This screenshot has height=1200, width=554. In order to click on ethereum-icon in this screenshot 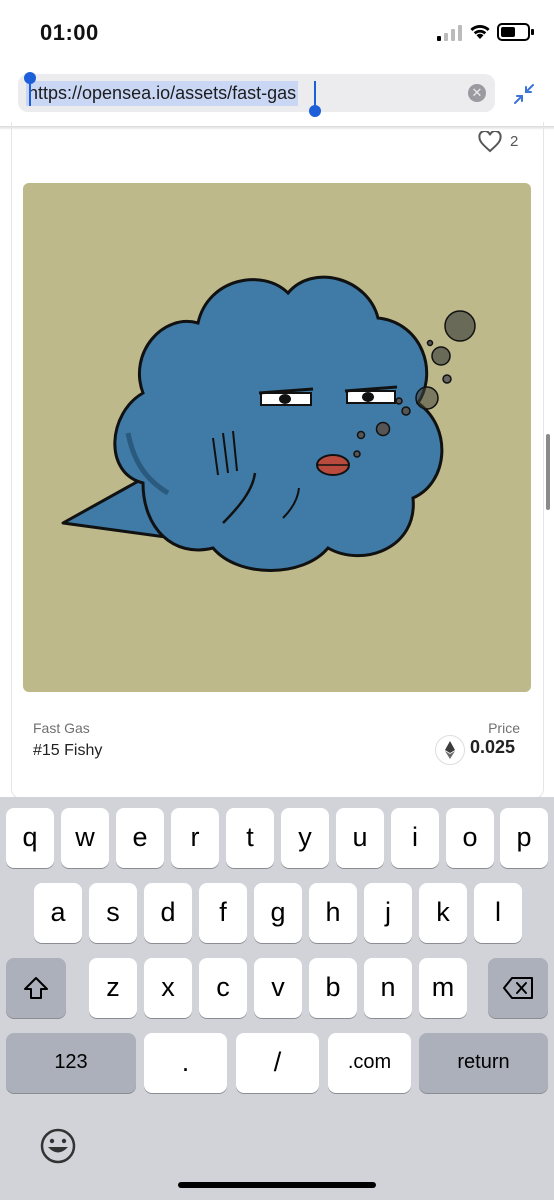, I will do `click(450, 750)`.